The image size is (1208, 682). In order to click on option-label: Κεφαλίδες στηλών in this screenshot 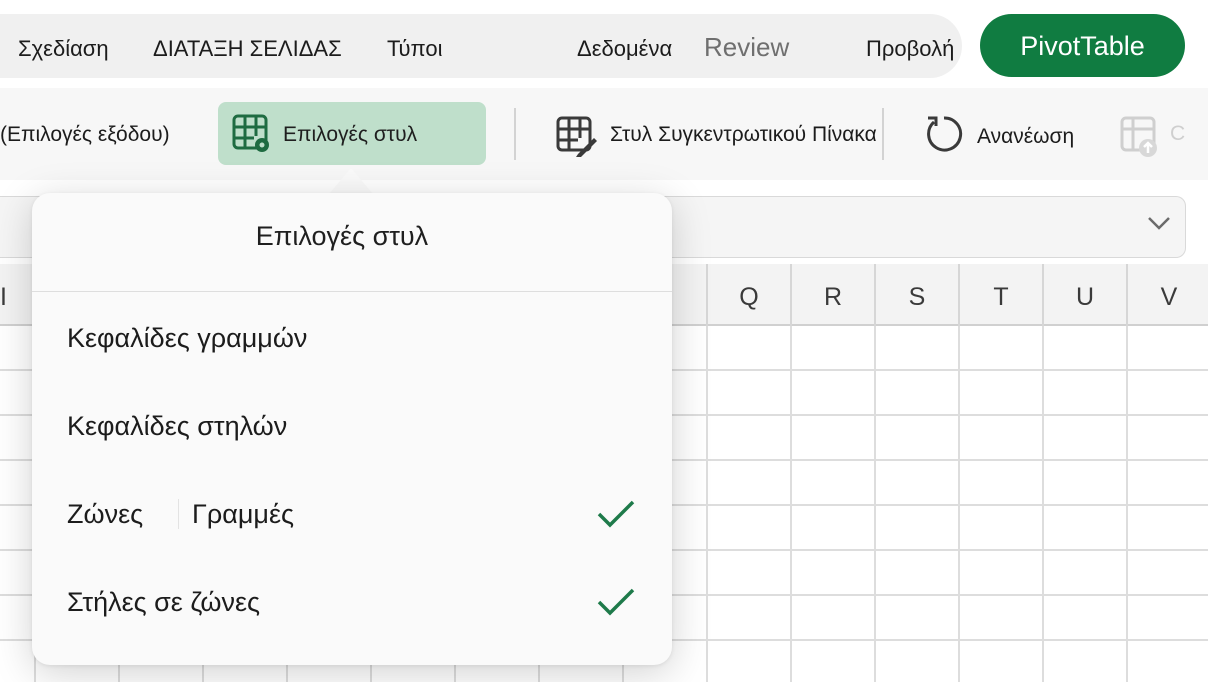, I will do `click(177, 426)`.